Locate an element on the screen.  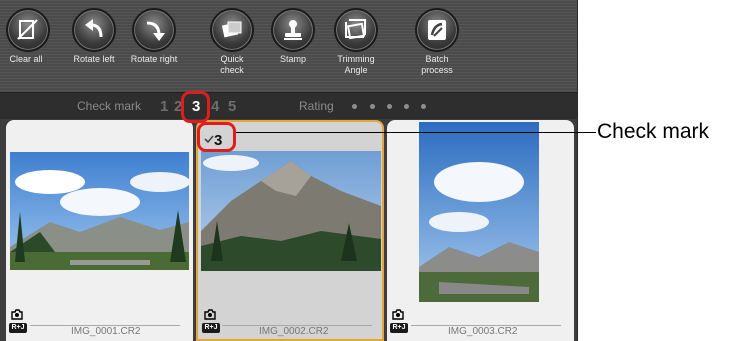
rotate-left-icon is located at coordinates (94, 30).